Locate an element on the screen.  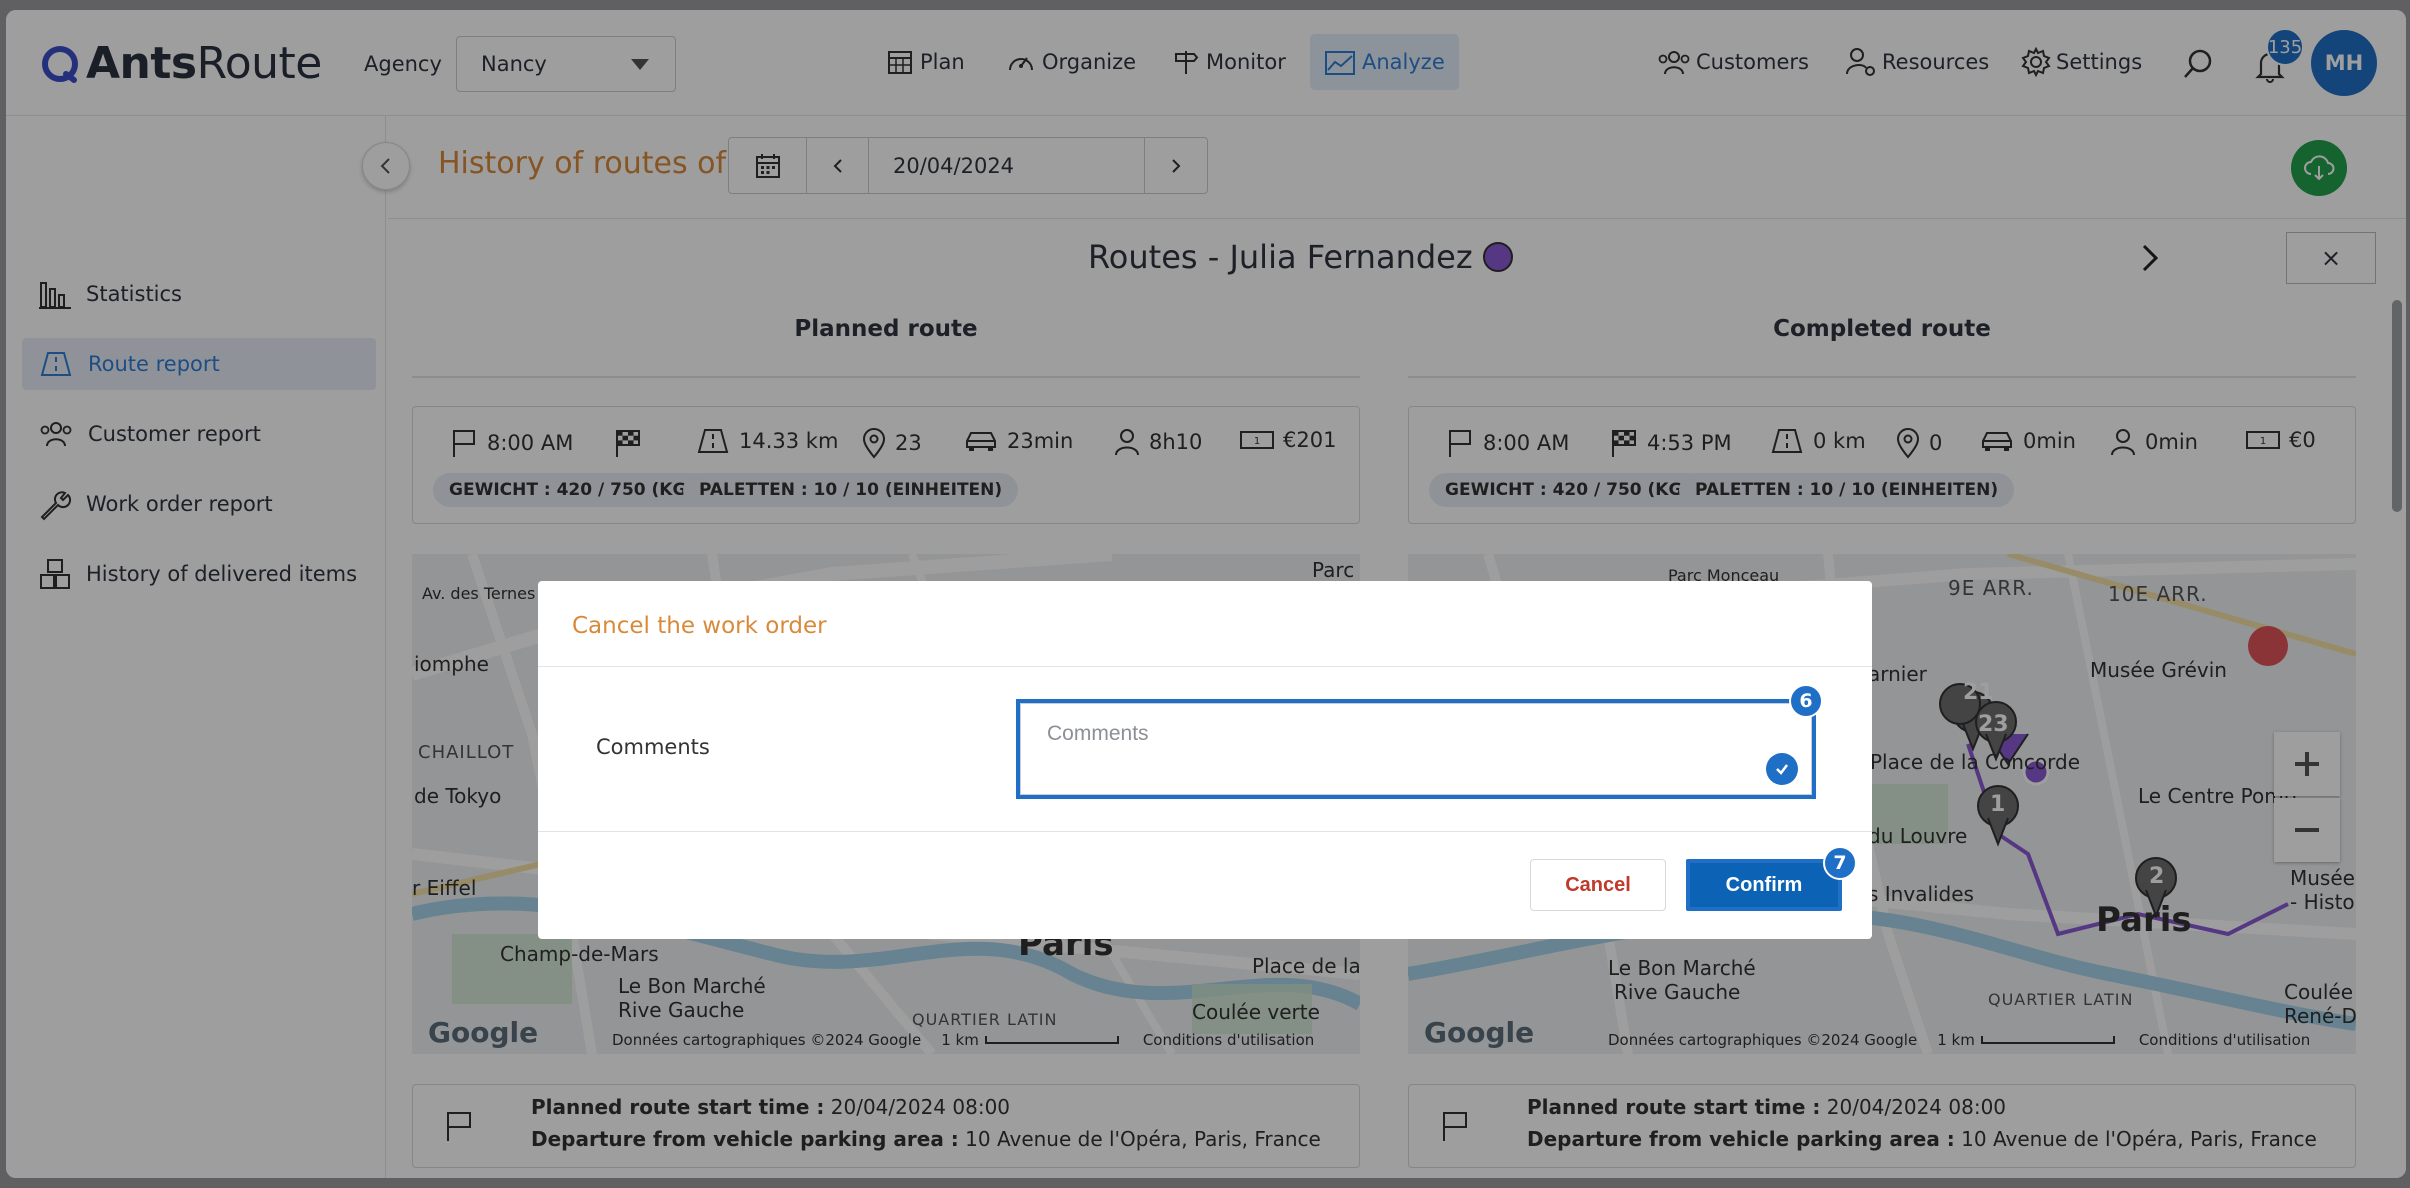
step-badge-comments: 6 is located at coordinates (1806, 701).